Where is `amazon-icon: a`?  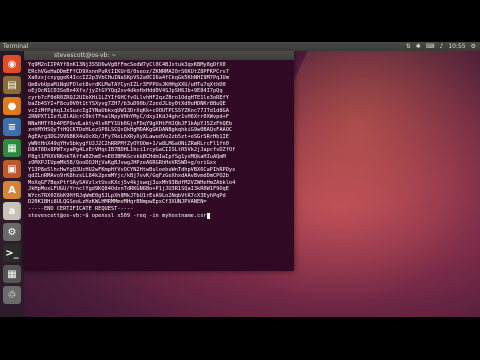
amazon-icon: a is located at coordinates (12, 211).